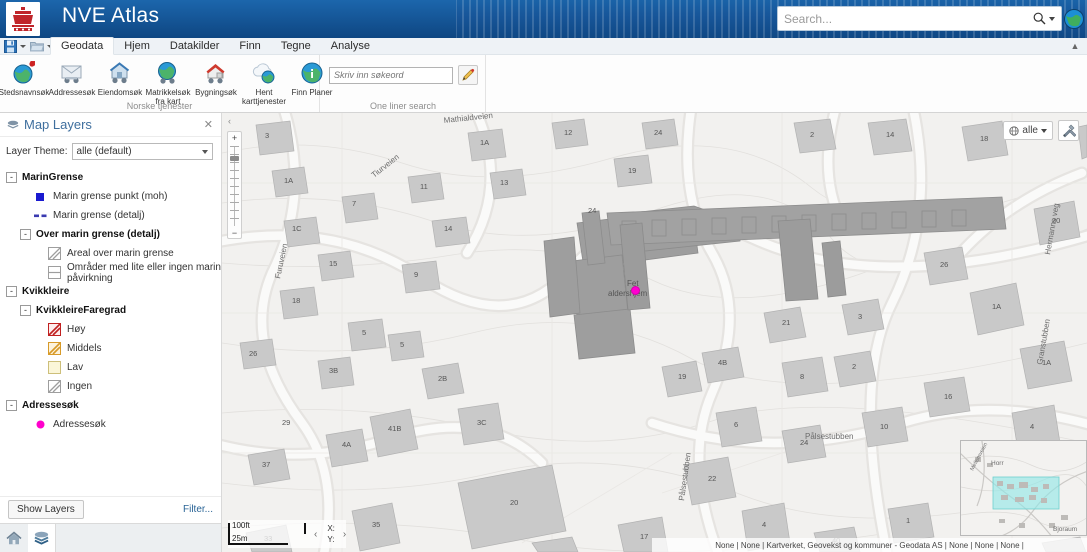 The width and height of the screenshot is (1087, 552). What do you see at coordinates (24, 77) in the screenshot?
I see `button-stedsnavnsok: Stedsnavnsøk` at bounding box center [24, 77].